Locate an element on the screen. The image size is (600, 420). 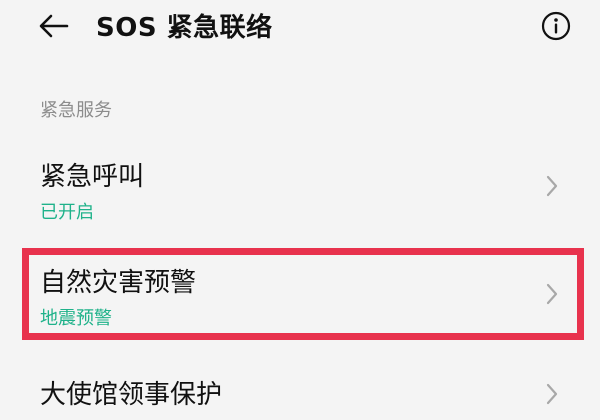
section-header-emergency-services: 紧急服务 is located at coordinates (76, 110).